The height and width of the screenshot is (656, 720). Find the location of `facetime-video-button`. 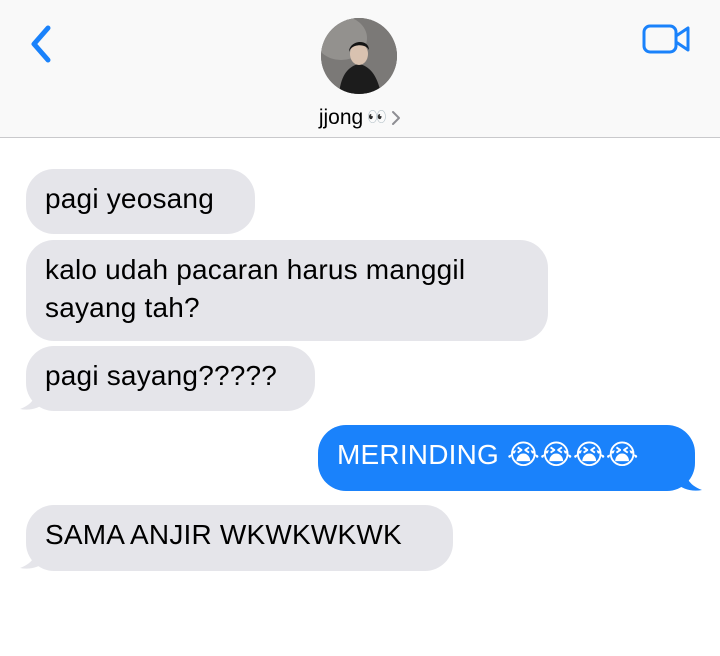

facetime-video-button is located at coordinates (667, 39).